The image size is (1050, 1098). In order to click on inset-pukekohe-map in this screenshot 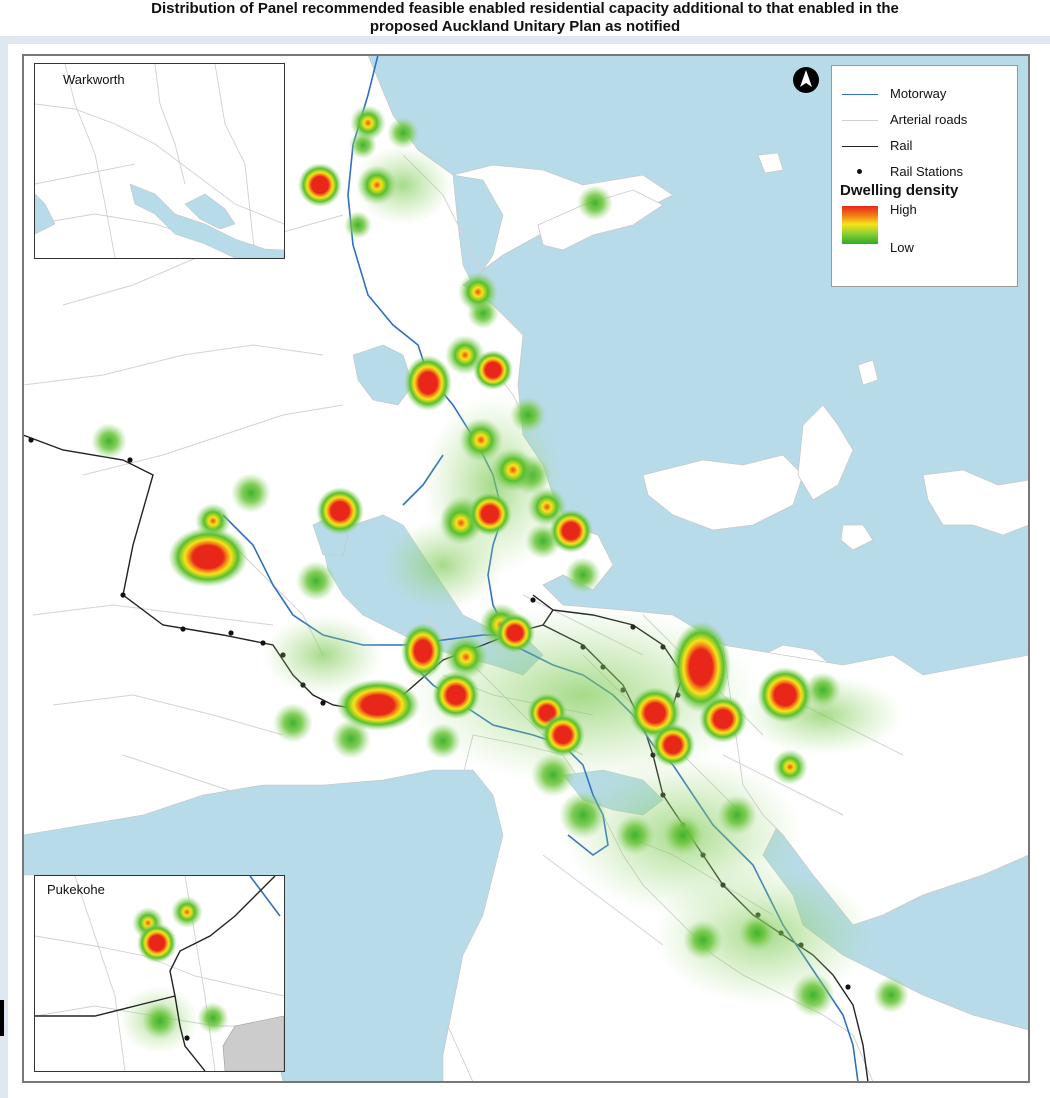, I will do `click(159, 973)`.